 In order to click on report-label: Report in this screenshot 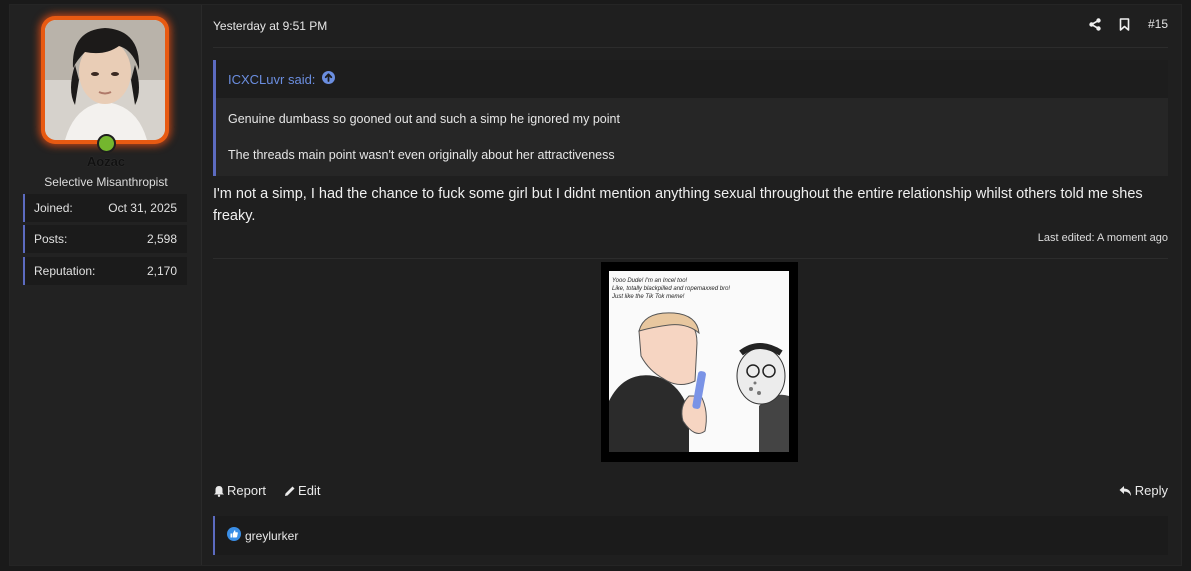, I will do `click(247, 490)`.